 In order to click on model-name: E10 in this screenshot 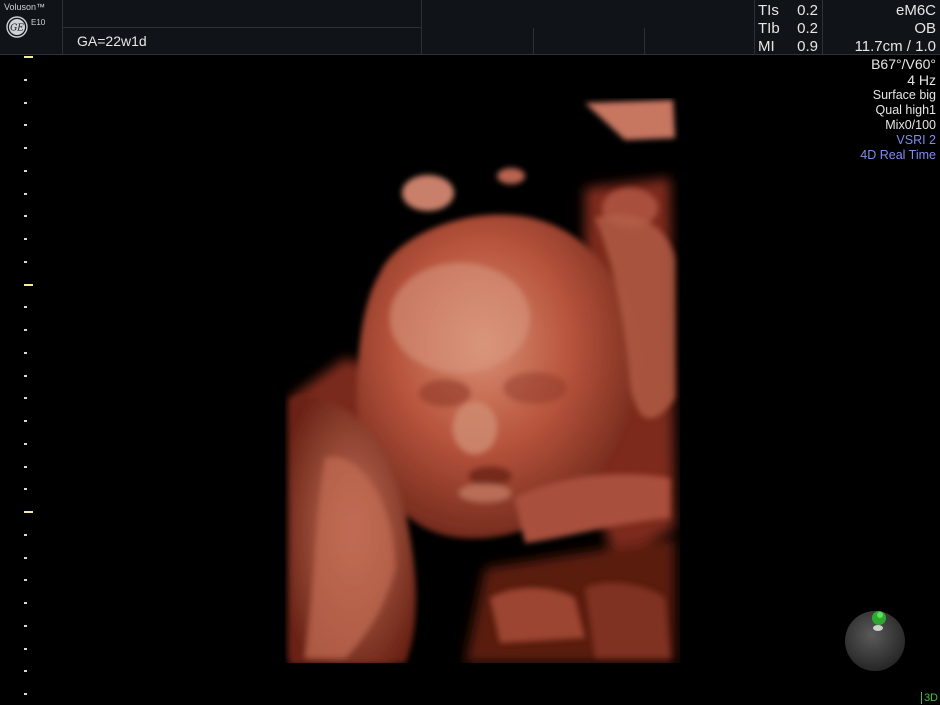, I will do `click(38, 22)`.